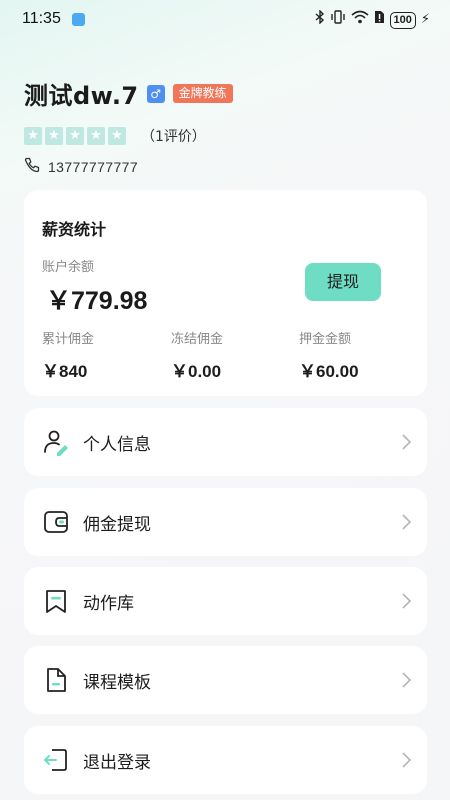 The width and height of the screenshot is (450, 800). What do you see at coordinates (56, 442) in the screenshot?
I see `personal-info-icon` at bounding box center [56, 442].